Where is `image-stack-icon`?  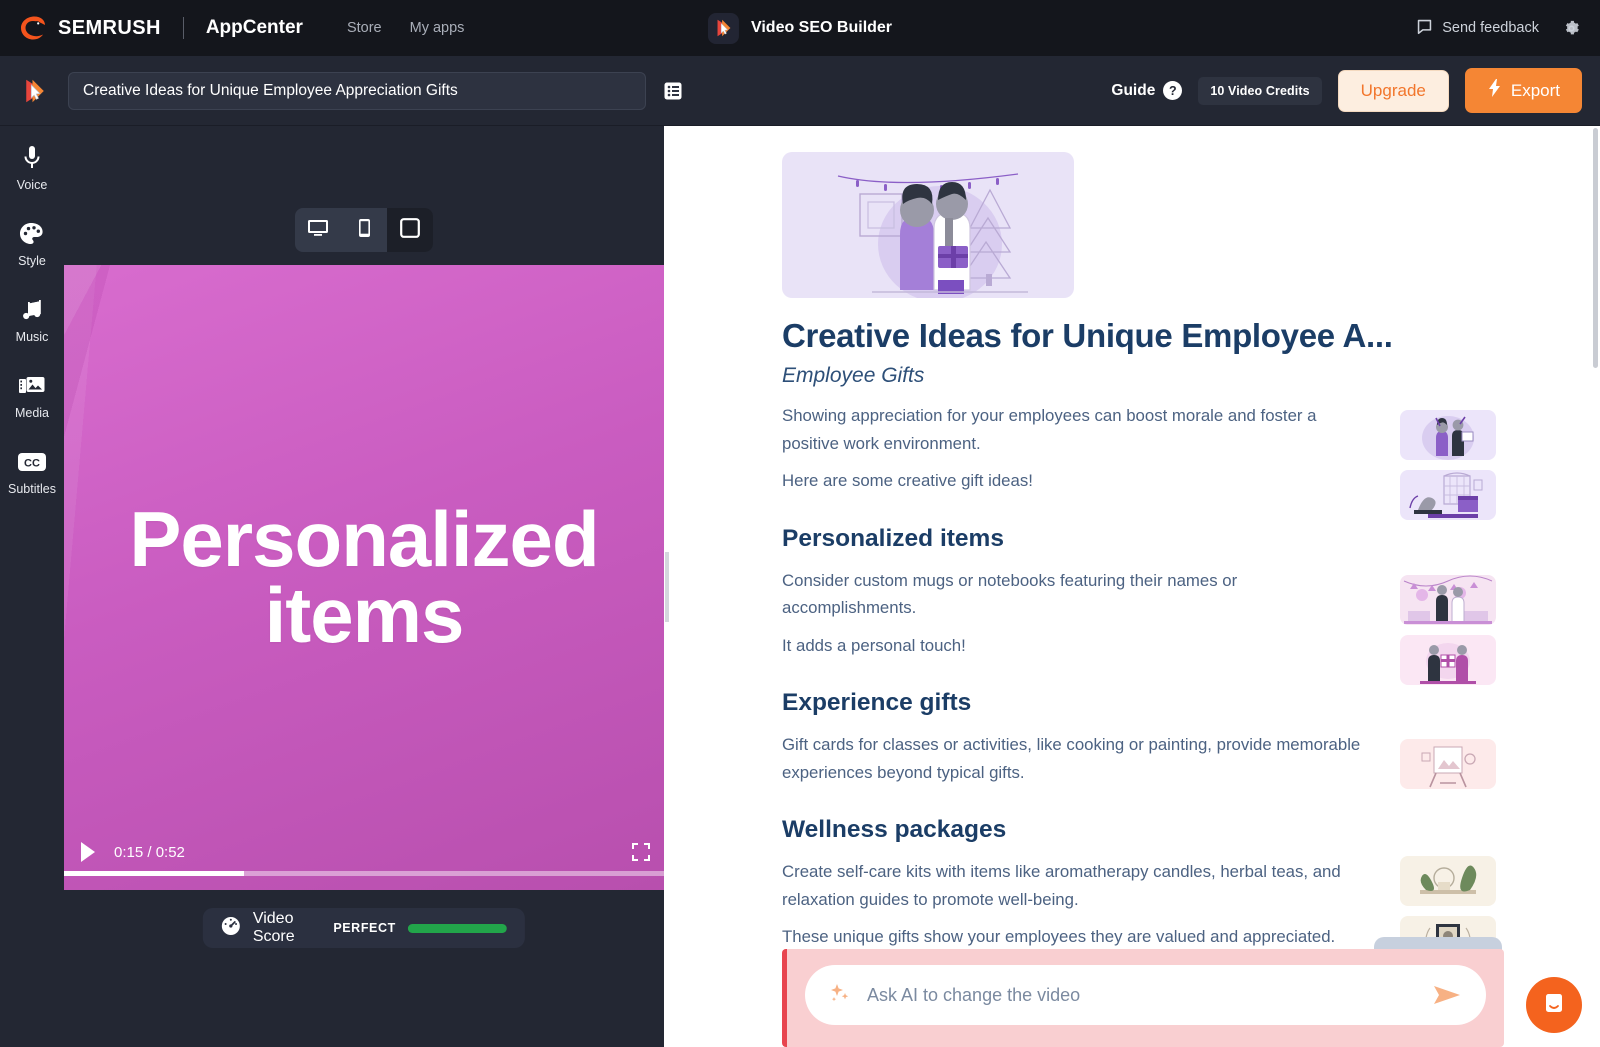 image-stack-icon is located at coordinates (32, 386).